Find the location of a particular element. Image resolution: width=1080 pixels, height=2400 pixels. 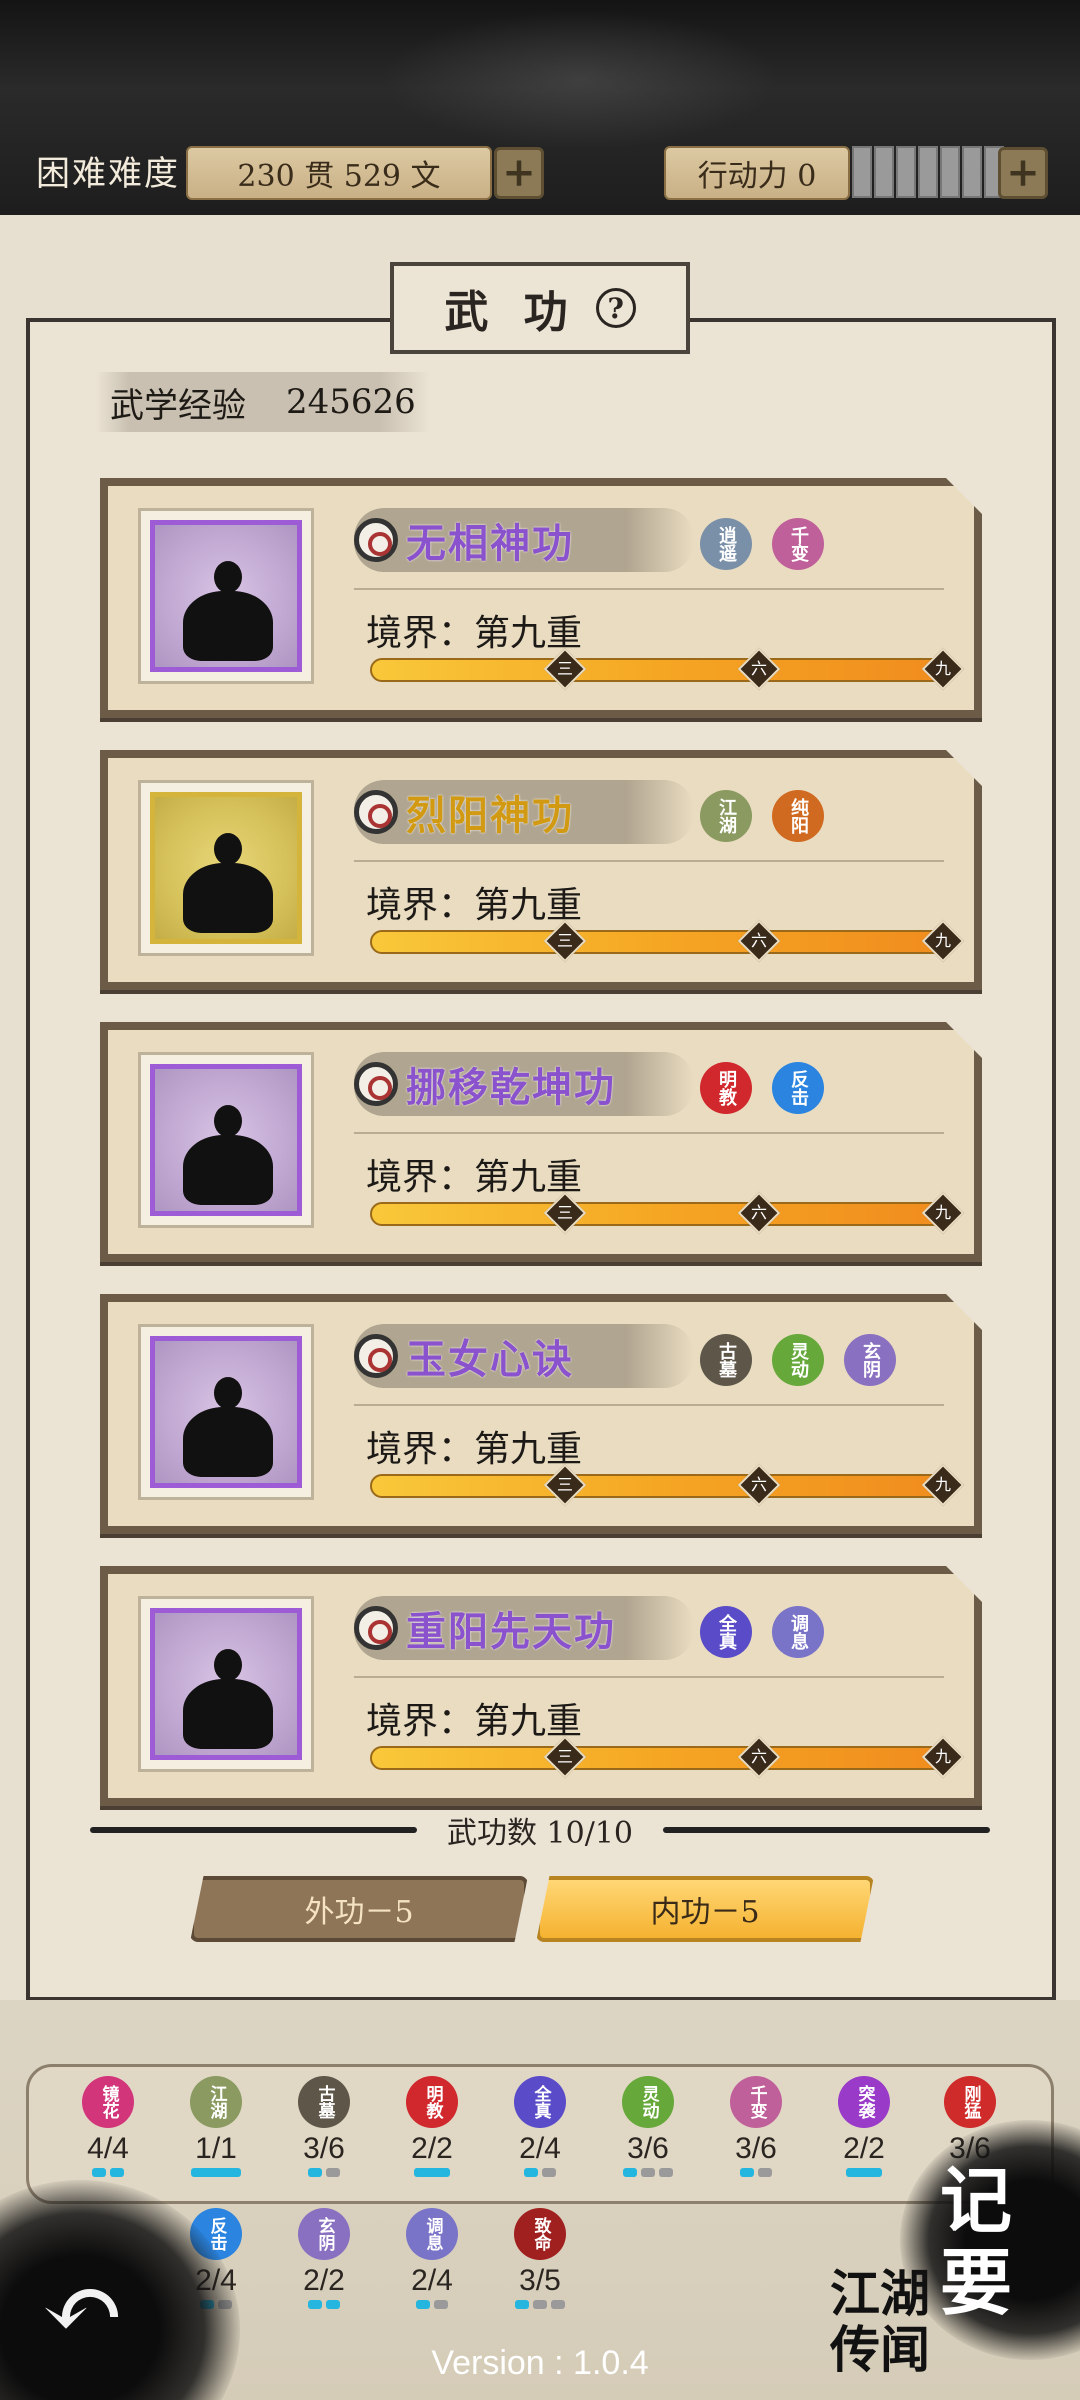

faction-item: 明教 2/2 is located at coordinates (432, 2126).